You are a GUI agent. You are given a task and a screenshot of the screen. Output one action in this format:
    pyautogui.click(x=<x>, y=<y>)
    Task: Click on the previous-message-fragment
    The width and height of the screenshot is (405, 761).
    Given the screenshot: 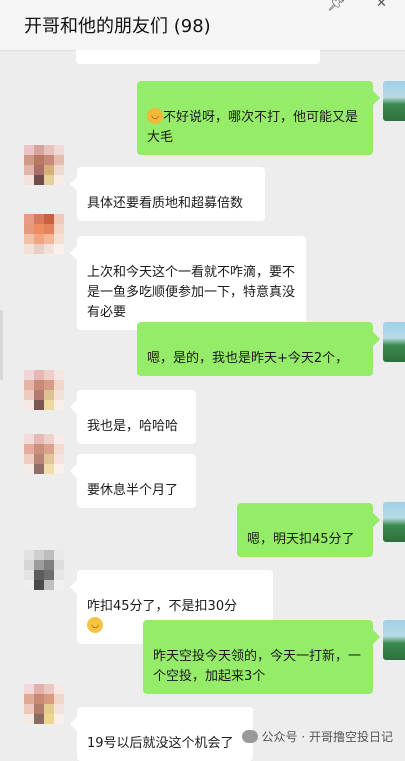 What is the action you would take?
    pyautogui.click(x=198, y=57)
    